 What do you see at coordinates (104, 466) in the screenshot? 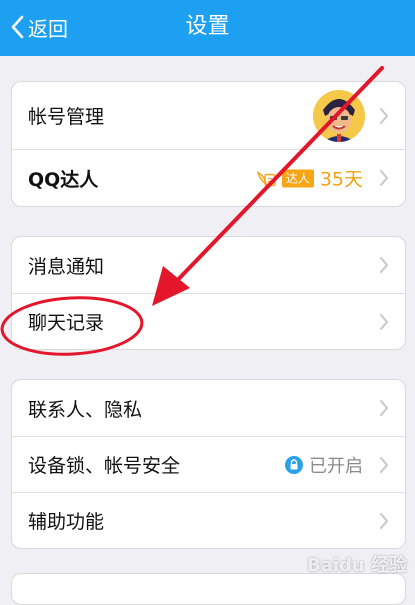
I see `row-label: 设备锁、帐号安全` at bounding box center [104, 466].